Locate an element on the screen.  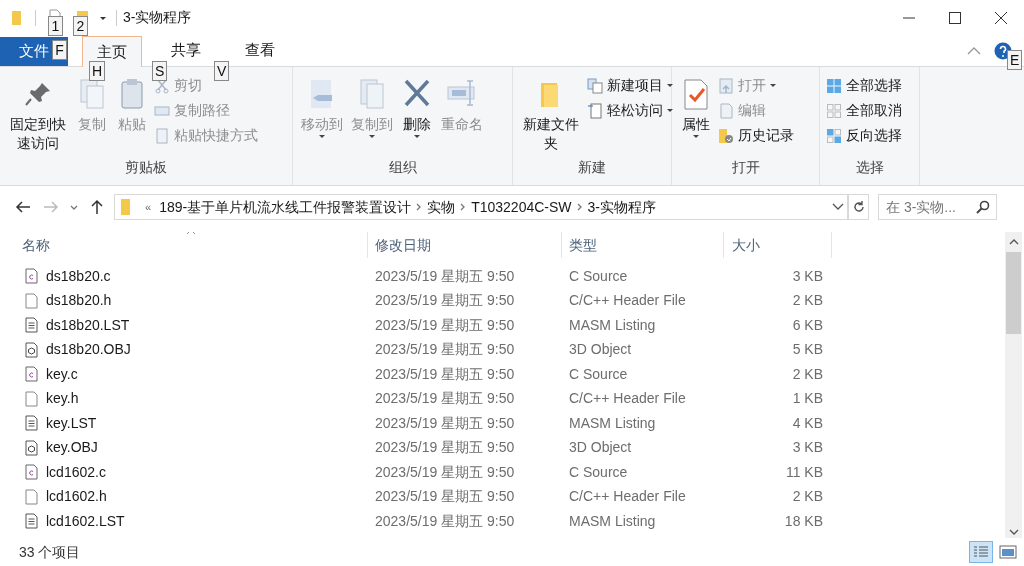
breadcrumb: T1032204C-SW is located at coordinates (521, 207).